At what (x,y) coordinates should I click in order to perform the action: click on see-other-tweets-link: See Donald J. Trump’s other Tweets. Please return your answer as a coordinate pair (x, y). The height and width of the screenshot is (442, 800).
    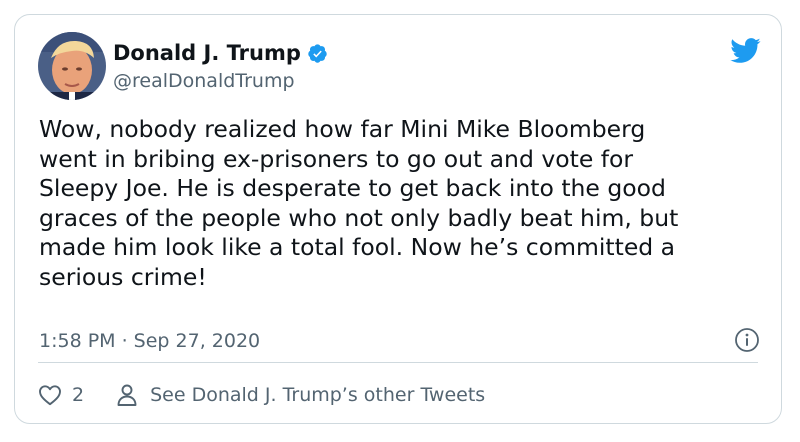
    Looking at the image, I should click on (300, 395).